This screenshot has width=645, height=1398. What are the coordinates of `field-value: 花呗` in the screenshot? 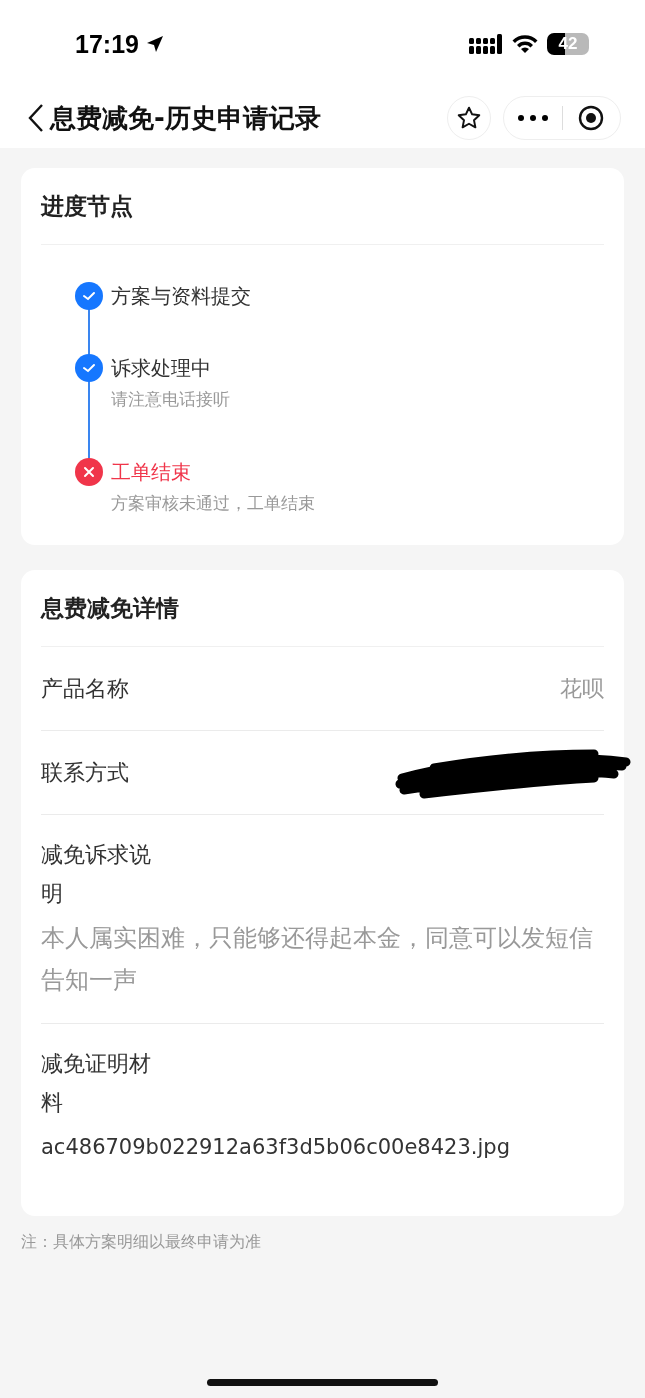 It's located at (582, 688).